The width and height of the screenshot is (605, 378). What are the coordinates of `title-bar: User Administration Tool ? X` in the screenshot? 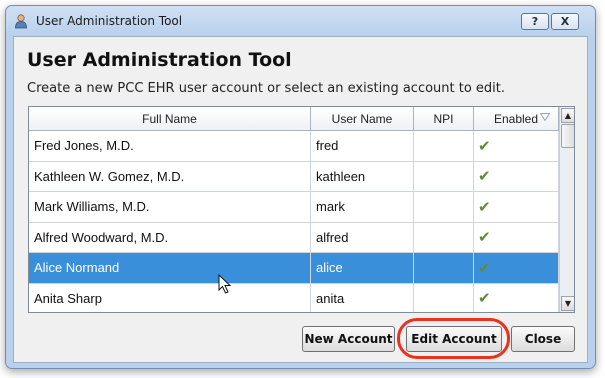 It's located at (300, 21).